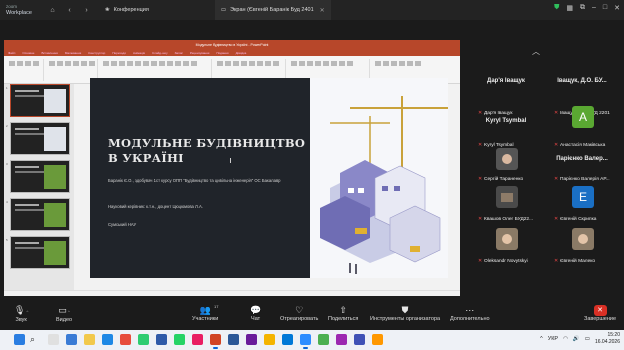 Image resolution: width=624 pixels, height=350 pixels. What do you see at coordinates (506, 261) in the screenshot?
I see `participant-label-text: Oleksandr Novytskyi` at bounding box center [506, 261].